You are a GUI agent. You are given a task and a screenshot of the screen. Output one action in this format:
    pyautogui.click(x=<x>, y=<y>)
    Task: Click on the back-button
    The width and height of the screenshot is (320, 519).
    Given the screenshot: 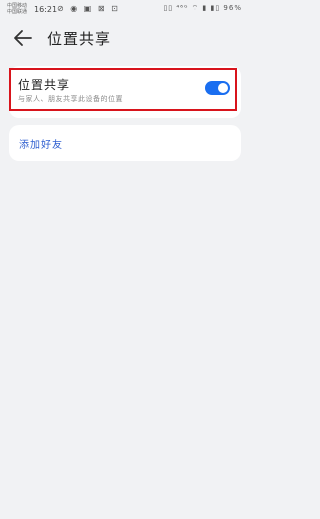 What is the action you would take?
    pyautogui.click(x=23, y=38)
    